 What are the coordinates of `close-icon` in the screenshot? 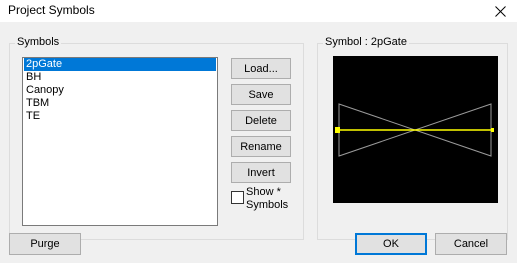 It's located at (500, 11).